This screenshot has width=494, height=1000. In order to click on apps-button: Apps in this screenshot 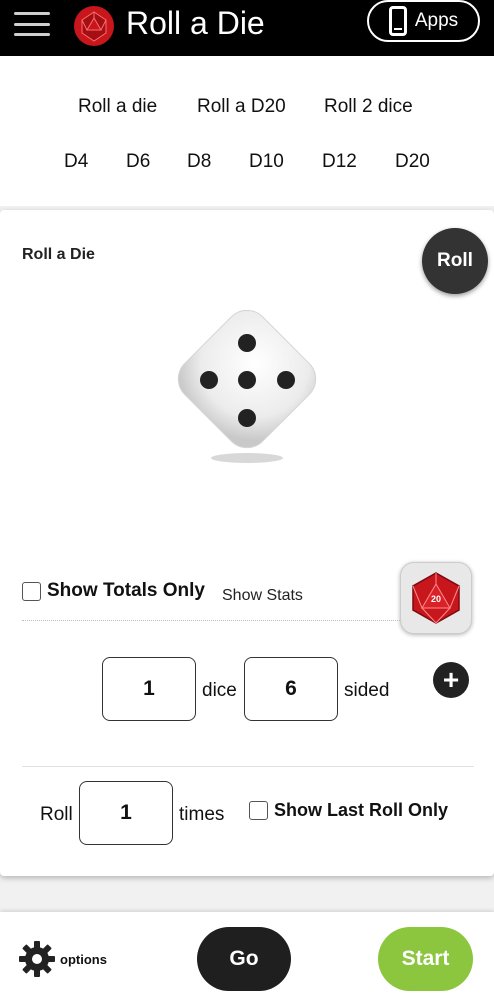, I will do `click(423, 21)`.